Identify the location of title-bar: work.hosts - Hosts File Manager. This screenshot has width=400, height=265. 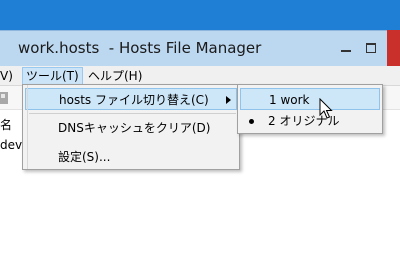
(200, 48).